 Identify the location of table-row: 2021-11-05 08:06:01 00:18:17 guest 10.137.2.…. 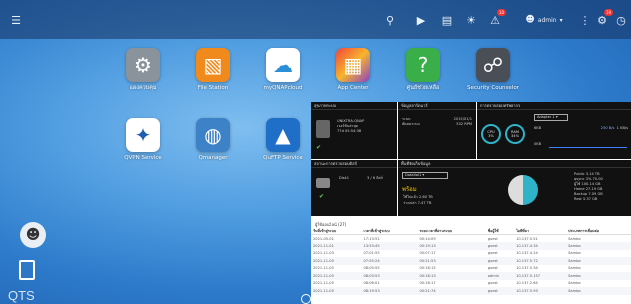
(471, 284).